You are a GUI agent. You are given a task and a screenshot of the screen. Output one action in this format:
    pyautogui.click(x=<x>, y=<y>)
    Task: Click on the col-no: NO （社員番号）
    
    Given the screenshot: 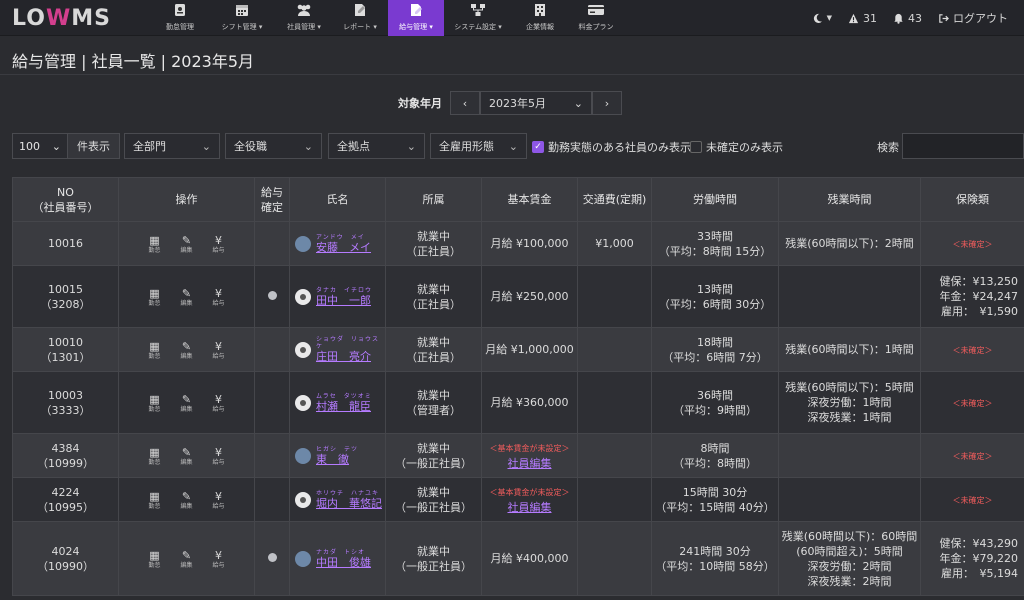 What is the action you would take?
    pyautogui.click(x=65, y=199)
    